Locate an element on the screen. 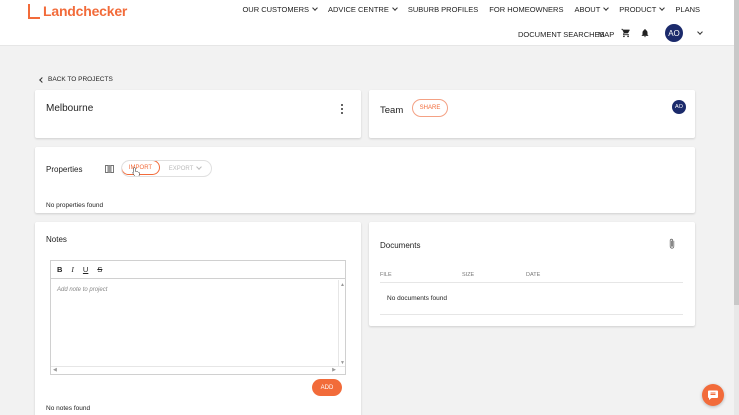  paperclip-icon is located at coordinates (672, 244).